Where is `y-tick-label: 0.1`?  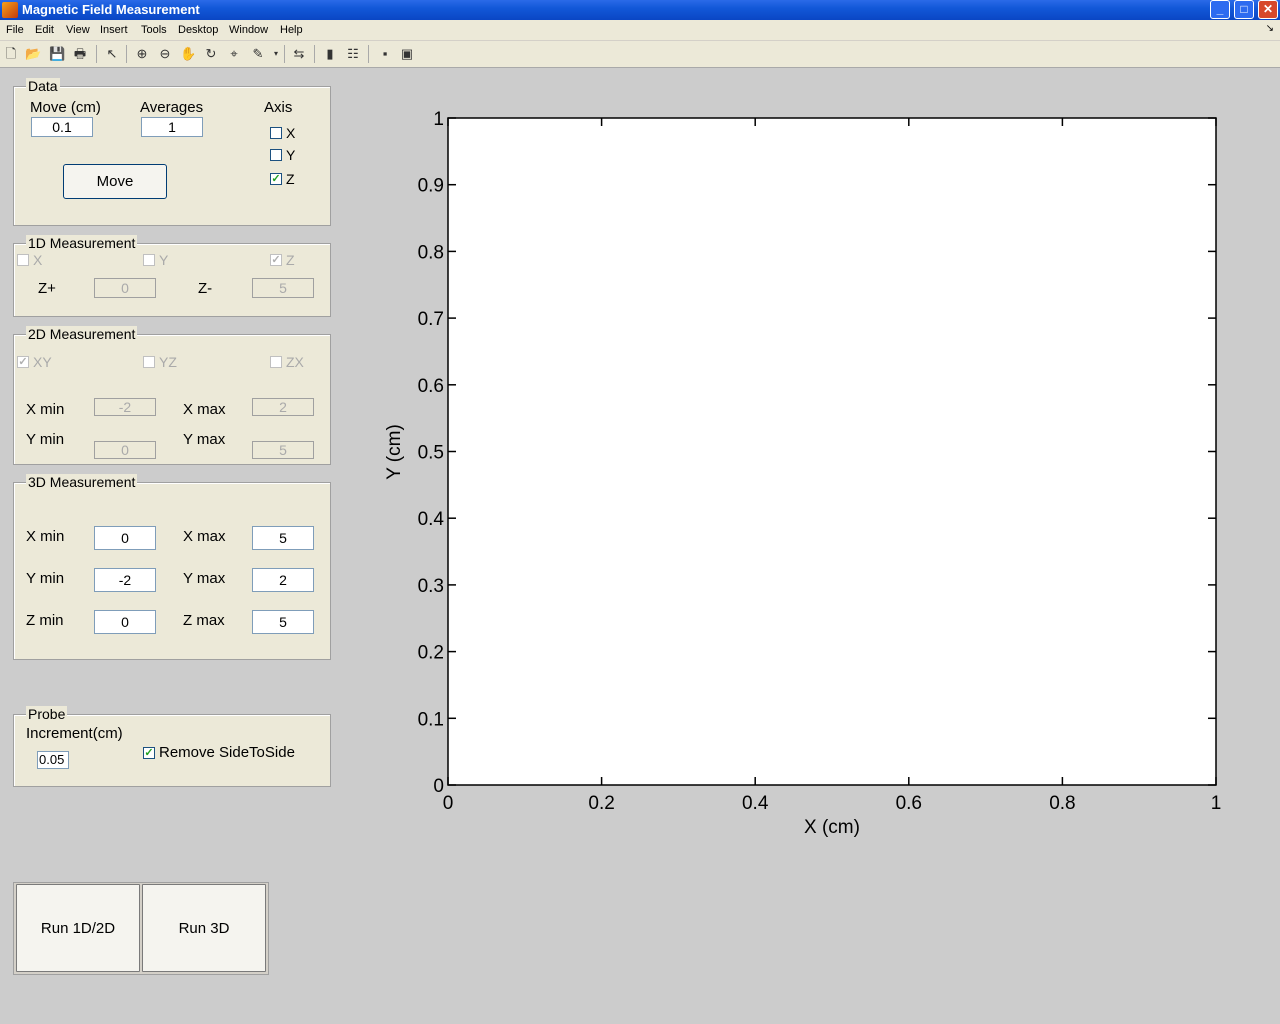
y-tick-label: 0.1 is located at coordinates (431, 719).